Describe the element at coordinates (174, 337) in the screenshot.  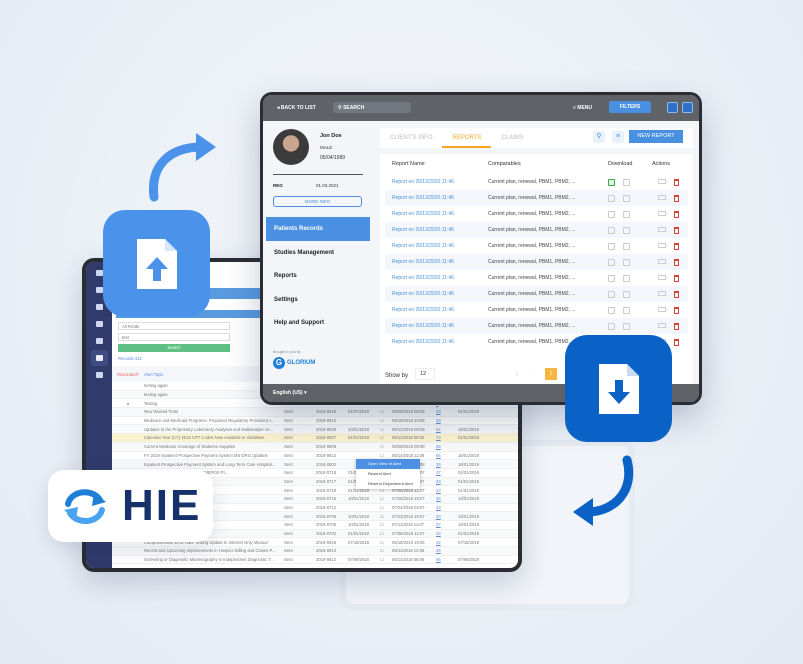
I see `search-input: test` at that location.